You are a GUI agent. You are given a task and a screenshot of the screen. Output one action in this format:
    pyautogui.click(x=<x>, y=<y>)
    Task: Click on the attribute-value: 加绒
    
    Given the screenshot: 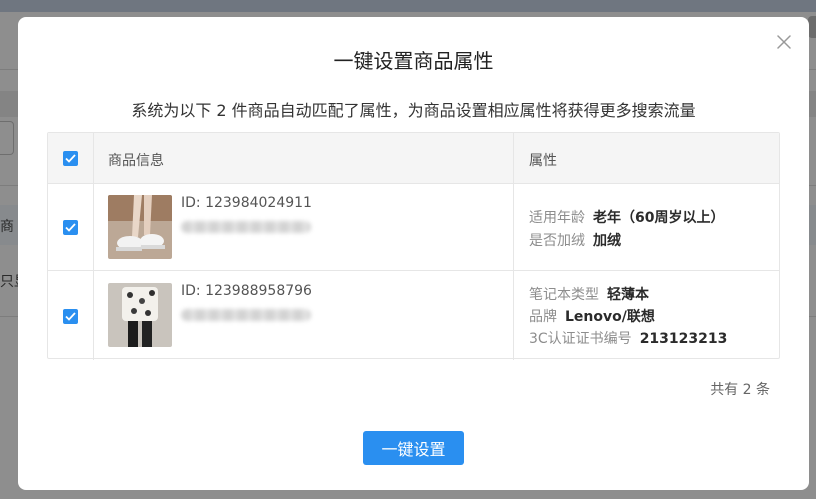 What is the action you would take?
    pyautogui.click(x=607, y=241)
    